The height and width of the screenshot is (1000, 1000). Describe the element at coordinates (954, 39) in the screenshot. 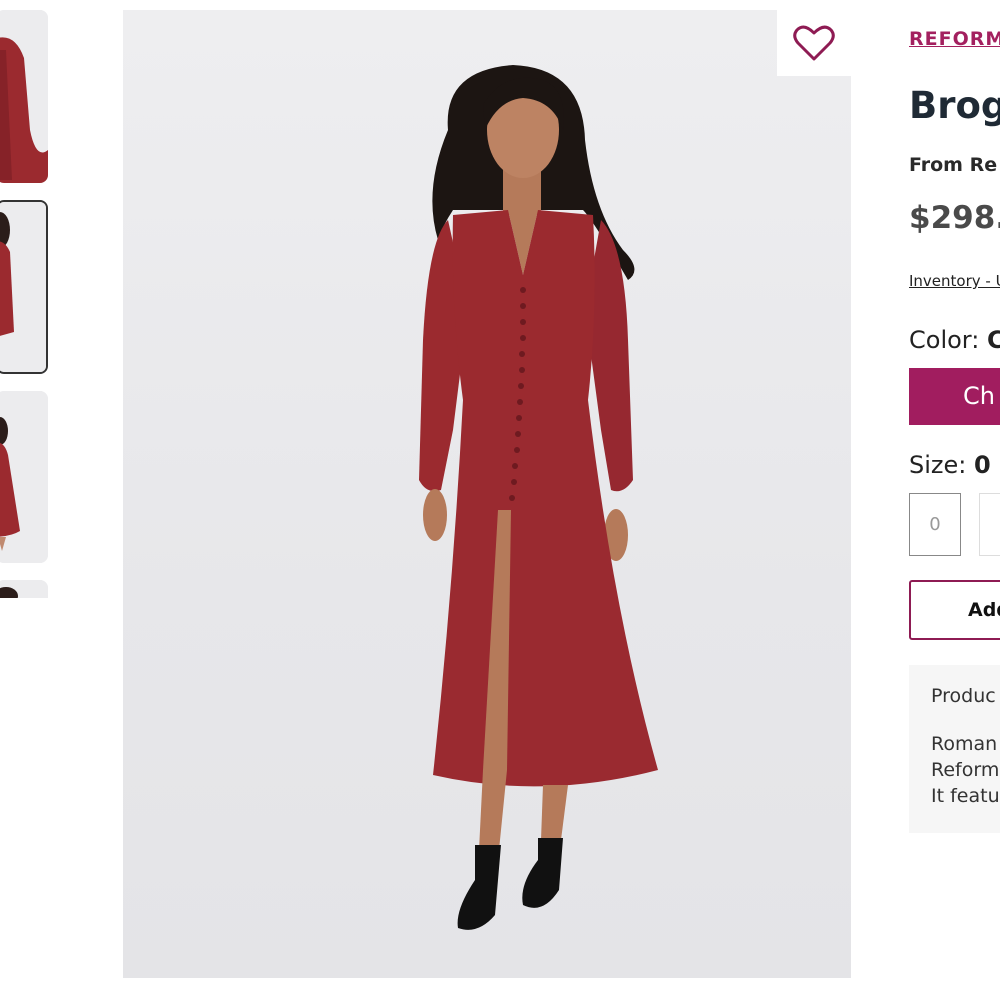

I see `brand-link: REFORMA` at that location.